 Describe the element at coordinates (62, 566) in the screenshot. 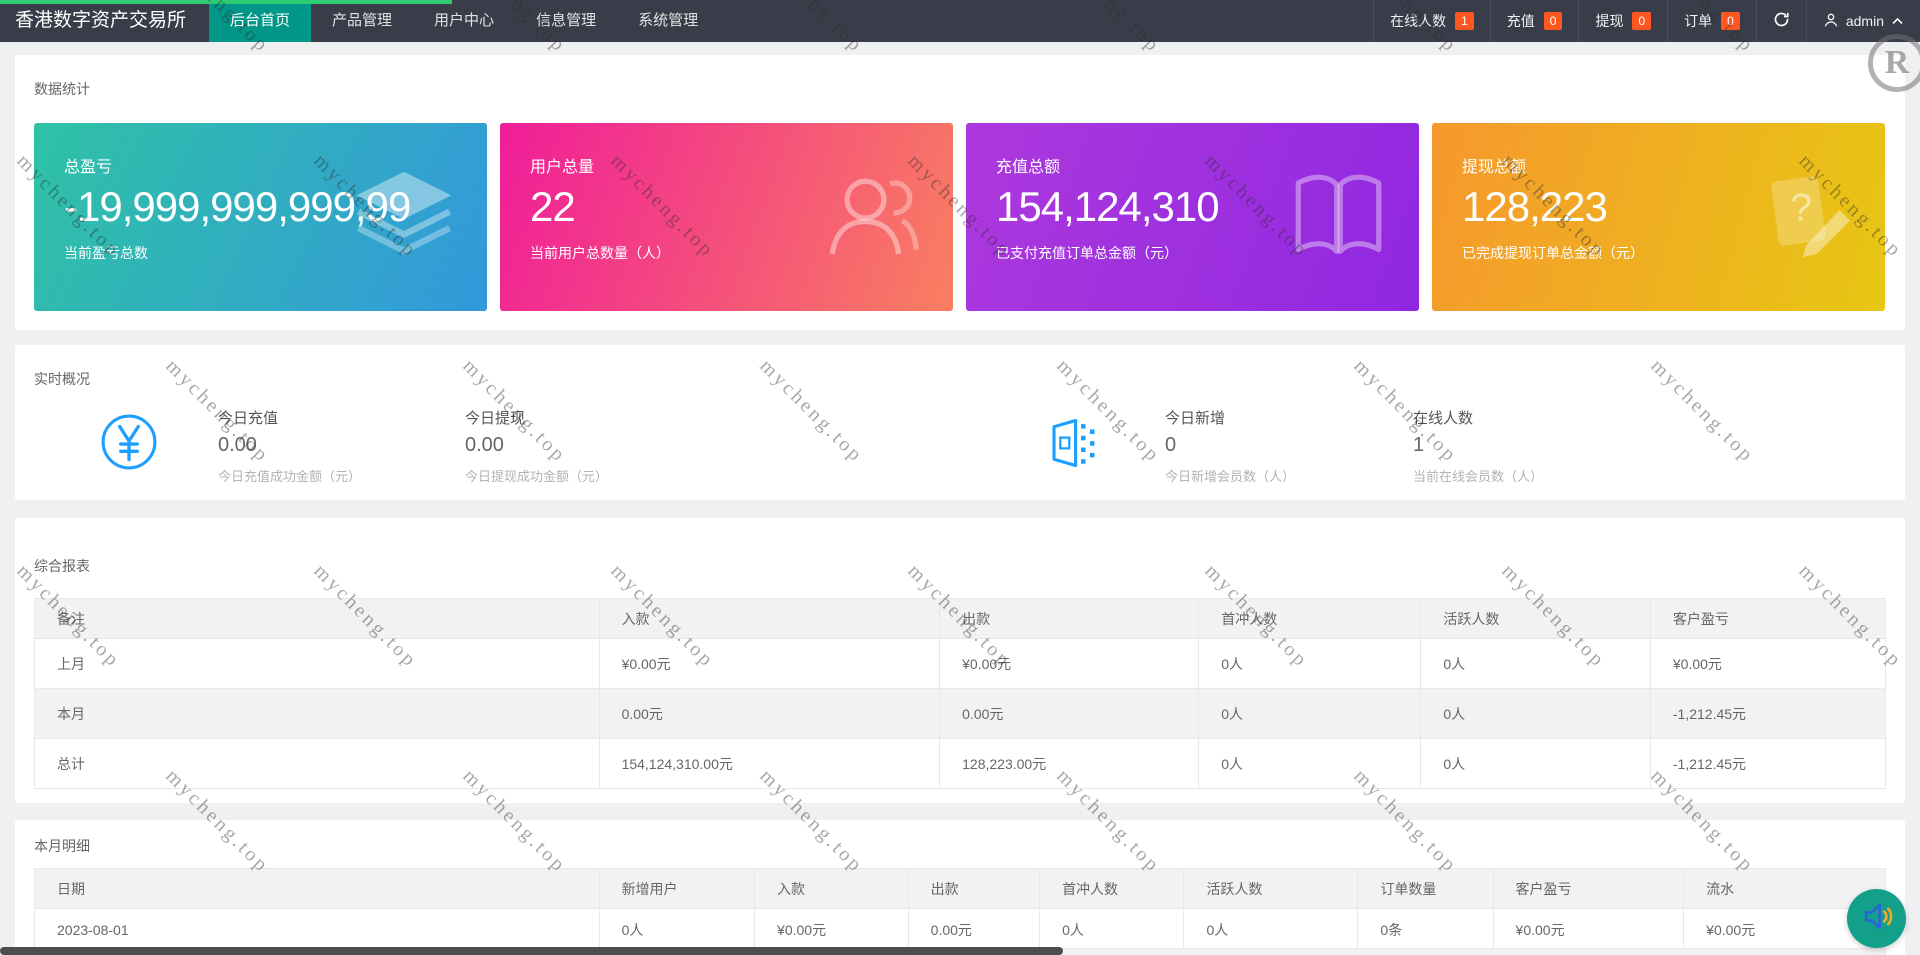

I see `report-panel-title: 综合报表` at that location.